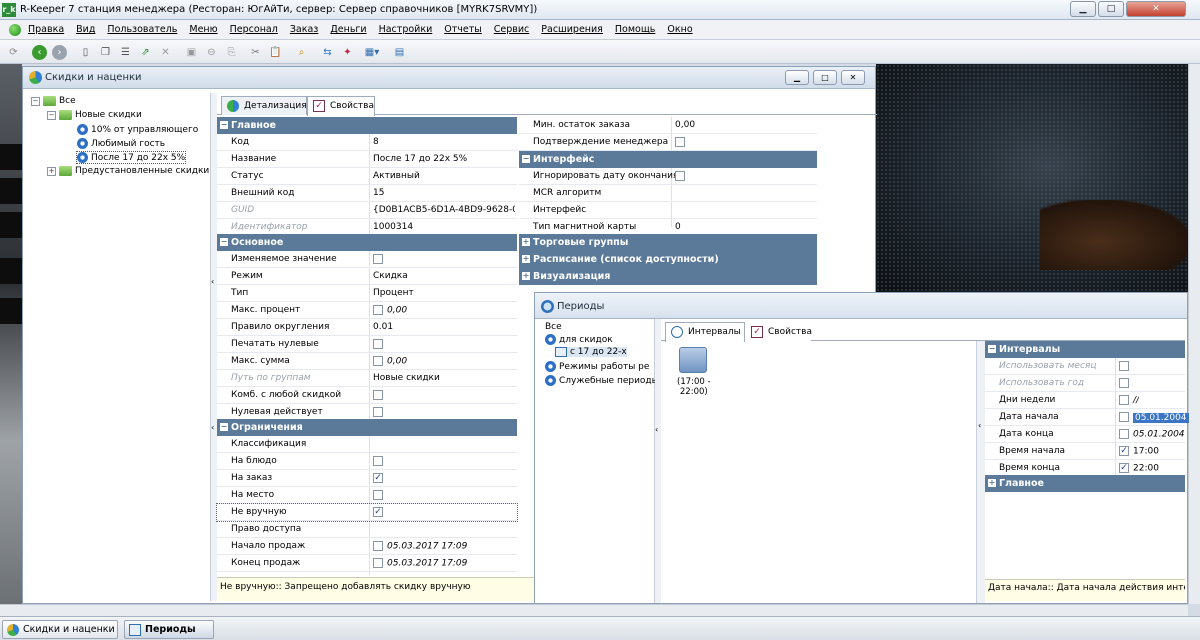 The width and height of the screenshot is (1200, 640). Describe the element at coordinates (121, 143) in the screenshot. I see `tree-node-discount: Любимый гость` at that location.